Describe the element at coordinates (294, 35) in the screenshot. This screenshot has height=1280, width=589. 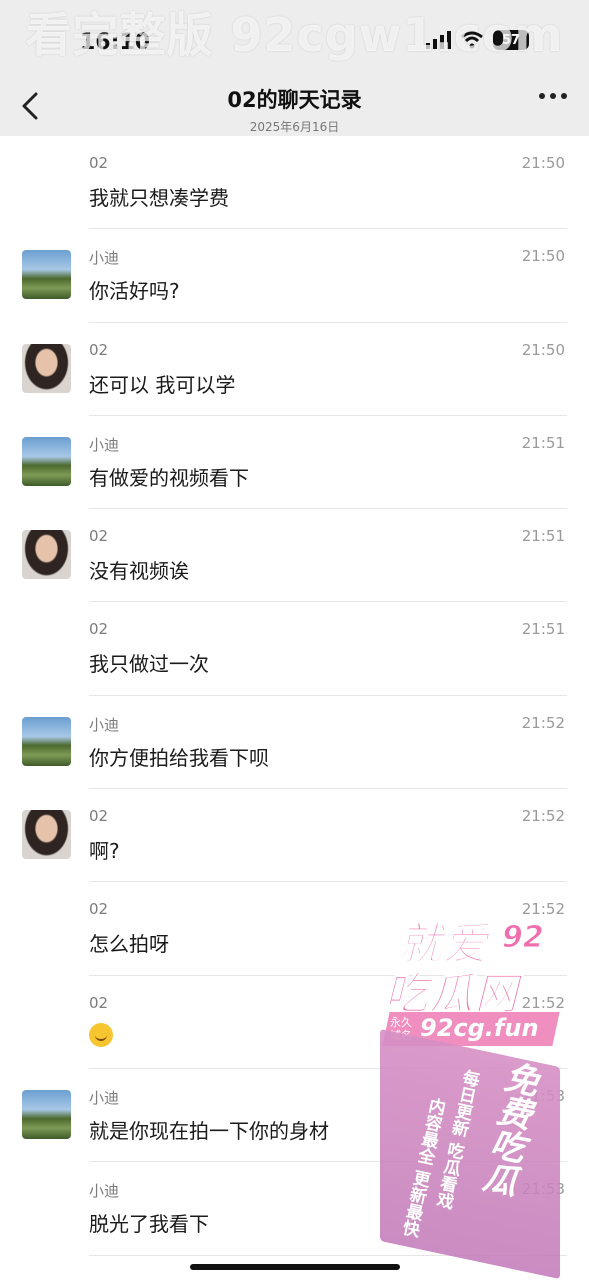
I see `watermark-text: 看完整版 92cgw1.com` at that location.